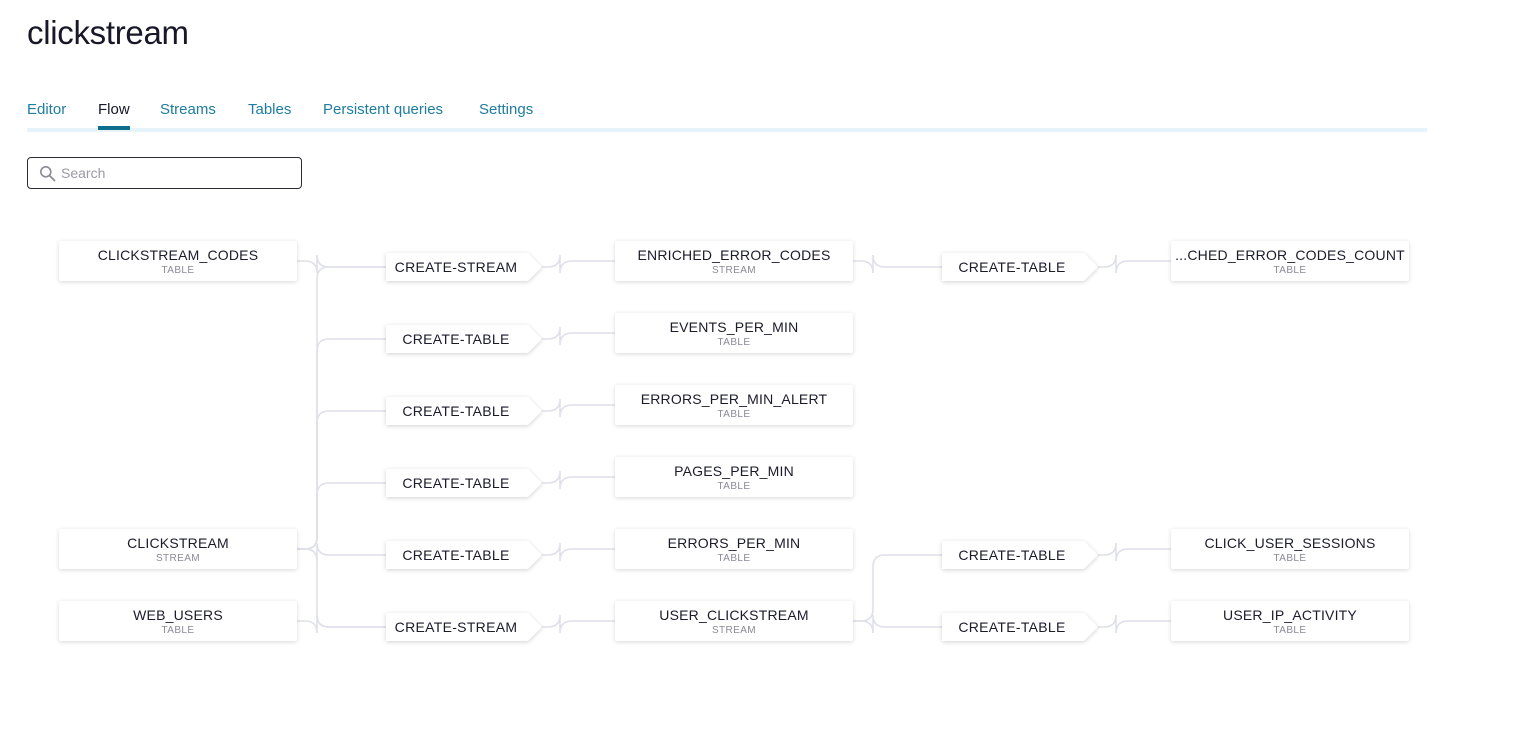 Image resolution: width=1524 pixels, height=752 pixels. Describe the element at coordinates (178, 543) in the screenshot. I see `node-name: CLICKSTREAM` at that location.